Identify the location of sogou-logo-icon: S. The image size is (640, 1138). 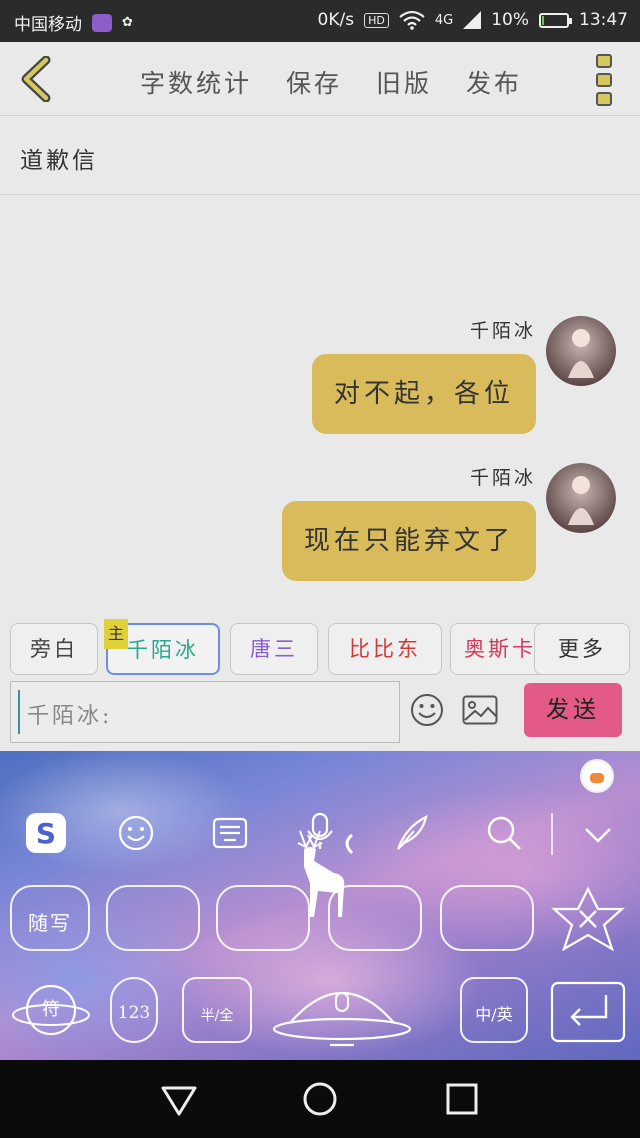
(46, 833).